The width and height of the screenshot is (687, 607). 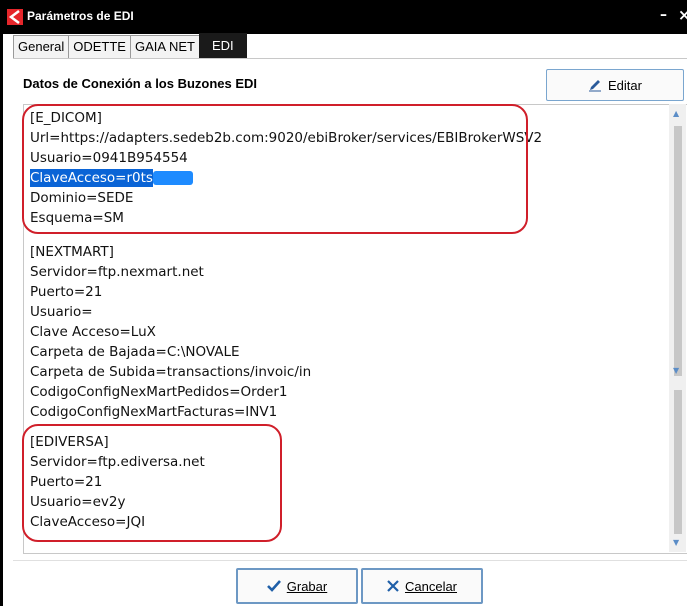 What do you see at coordinates (77, 218) in the screenshot?
I see `edicom-esquema: Esquema=SM` at bounding box center [77, 218].